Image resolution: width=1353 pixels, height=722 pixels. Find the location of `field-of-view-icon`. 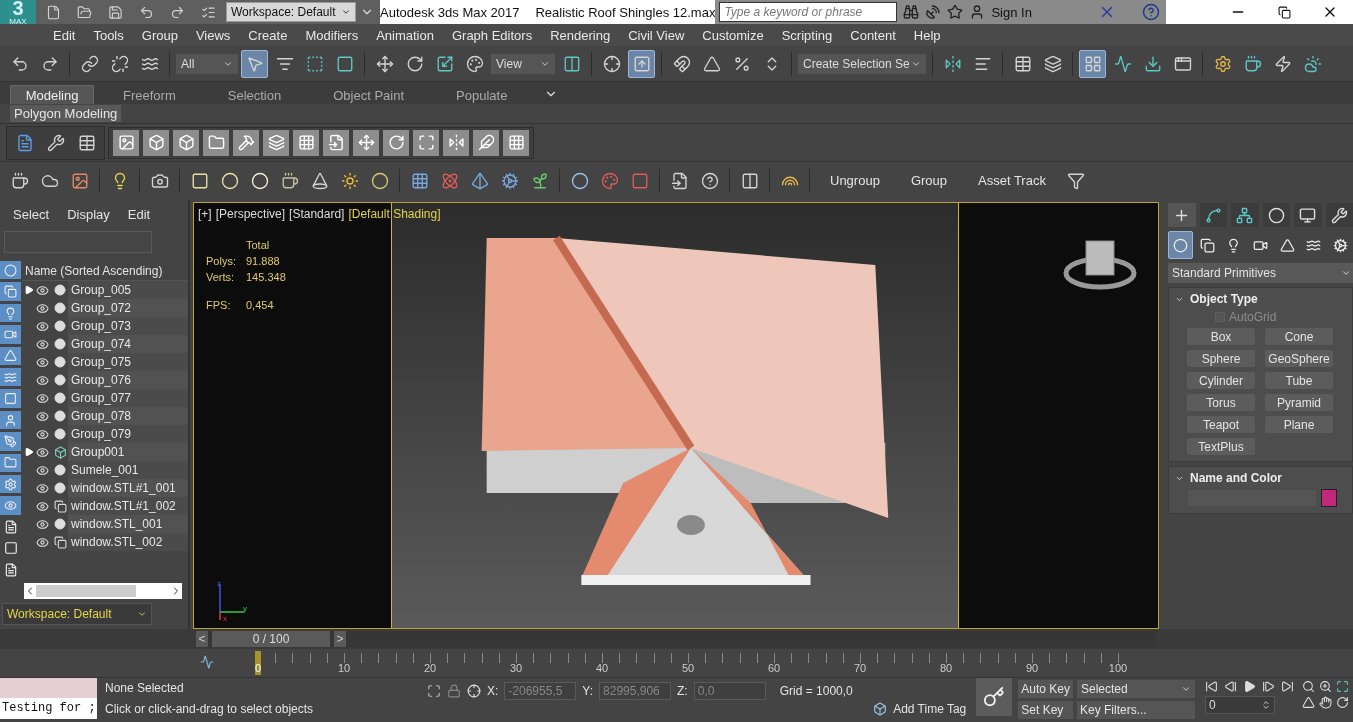

field-of-view-icon is located at coordinates (1308, 702).